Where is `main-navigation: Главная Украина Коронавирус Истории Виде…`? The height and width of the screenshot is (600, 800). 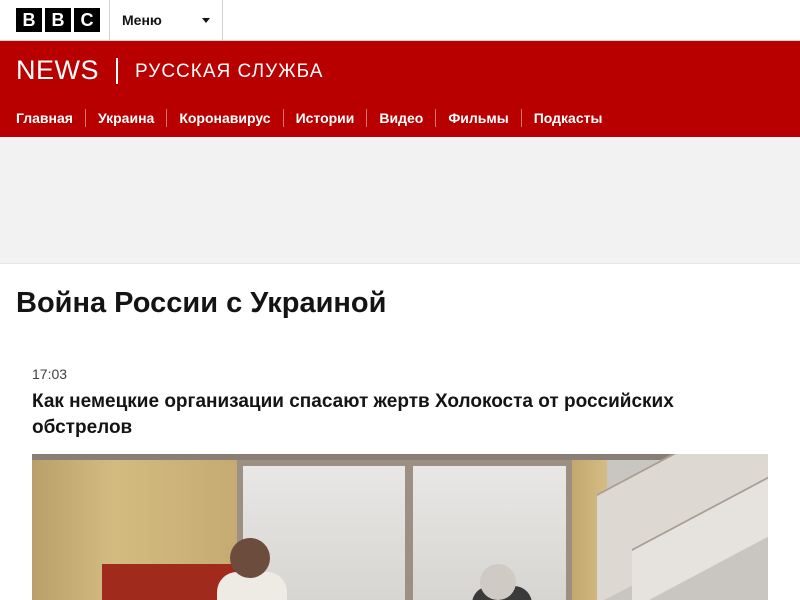 main-navigation: Главная Украина Коронавирус Истории Виде… is located at coordinates (307, 118).